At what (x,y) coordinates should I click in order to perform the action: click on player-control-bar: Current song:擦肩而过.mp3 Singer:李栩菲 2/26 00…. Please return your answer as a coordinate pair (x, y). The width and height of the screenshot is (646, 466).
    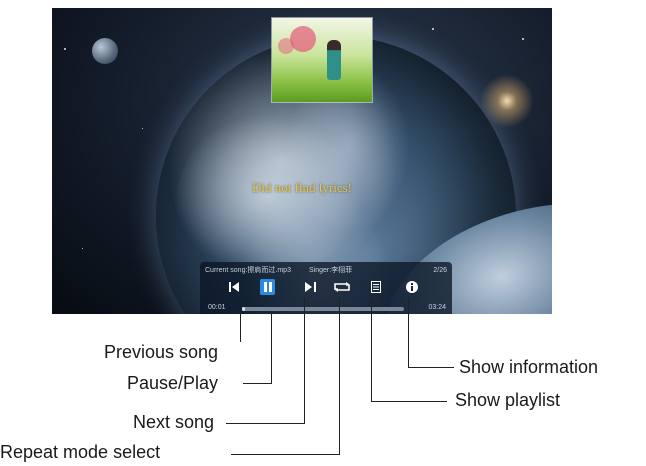
    Looking at the image, I should click on (326, 288).